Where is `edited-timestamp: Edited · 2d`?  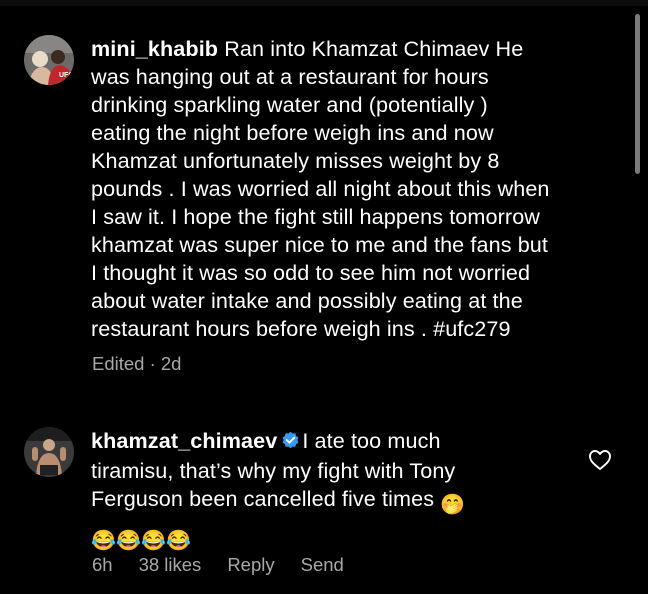
edited-timestamp: Edited · 2d is located at coordinates (137, 363).